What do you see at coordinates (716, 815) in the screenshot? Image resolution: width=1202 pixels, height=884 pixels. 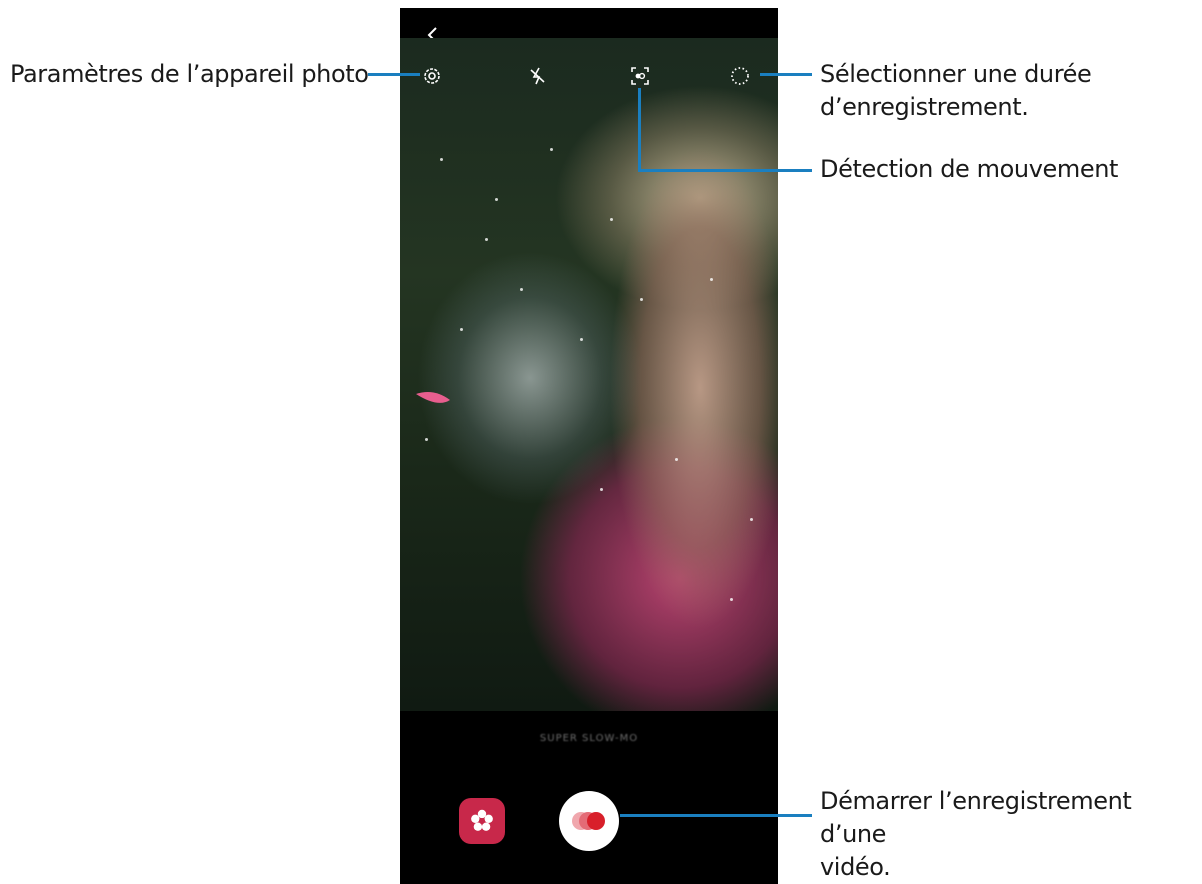 I see `record-callout-line` at bounding box center [716, 815].